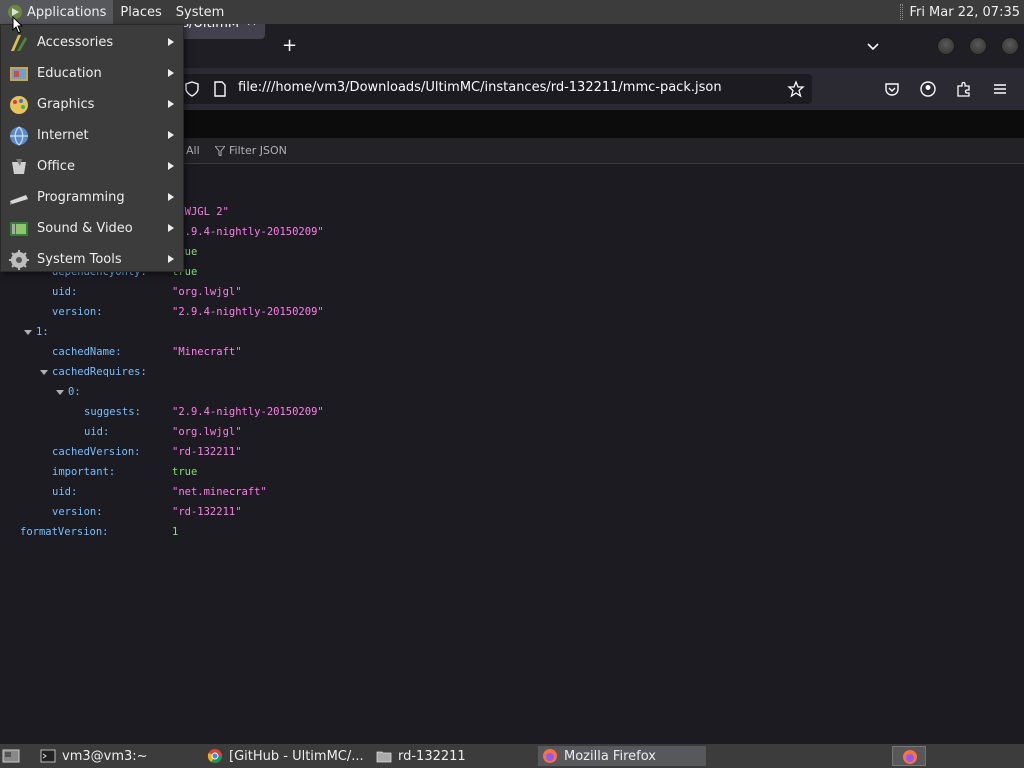  I want to click on task-terminal: vm3@vm3:~, so click(116, 756).